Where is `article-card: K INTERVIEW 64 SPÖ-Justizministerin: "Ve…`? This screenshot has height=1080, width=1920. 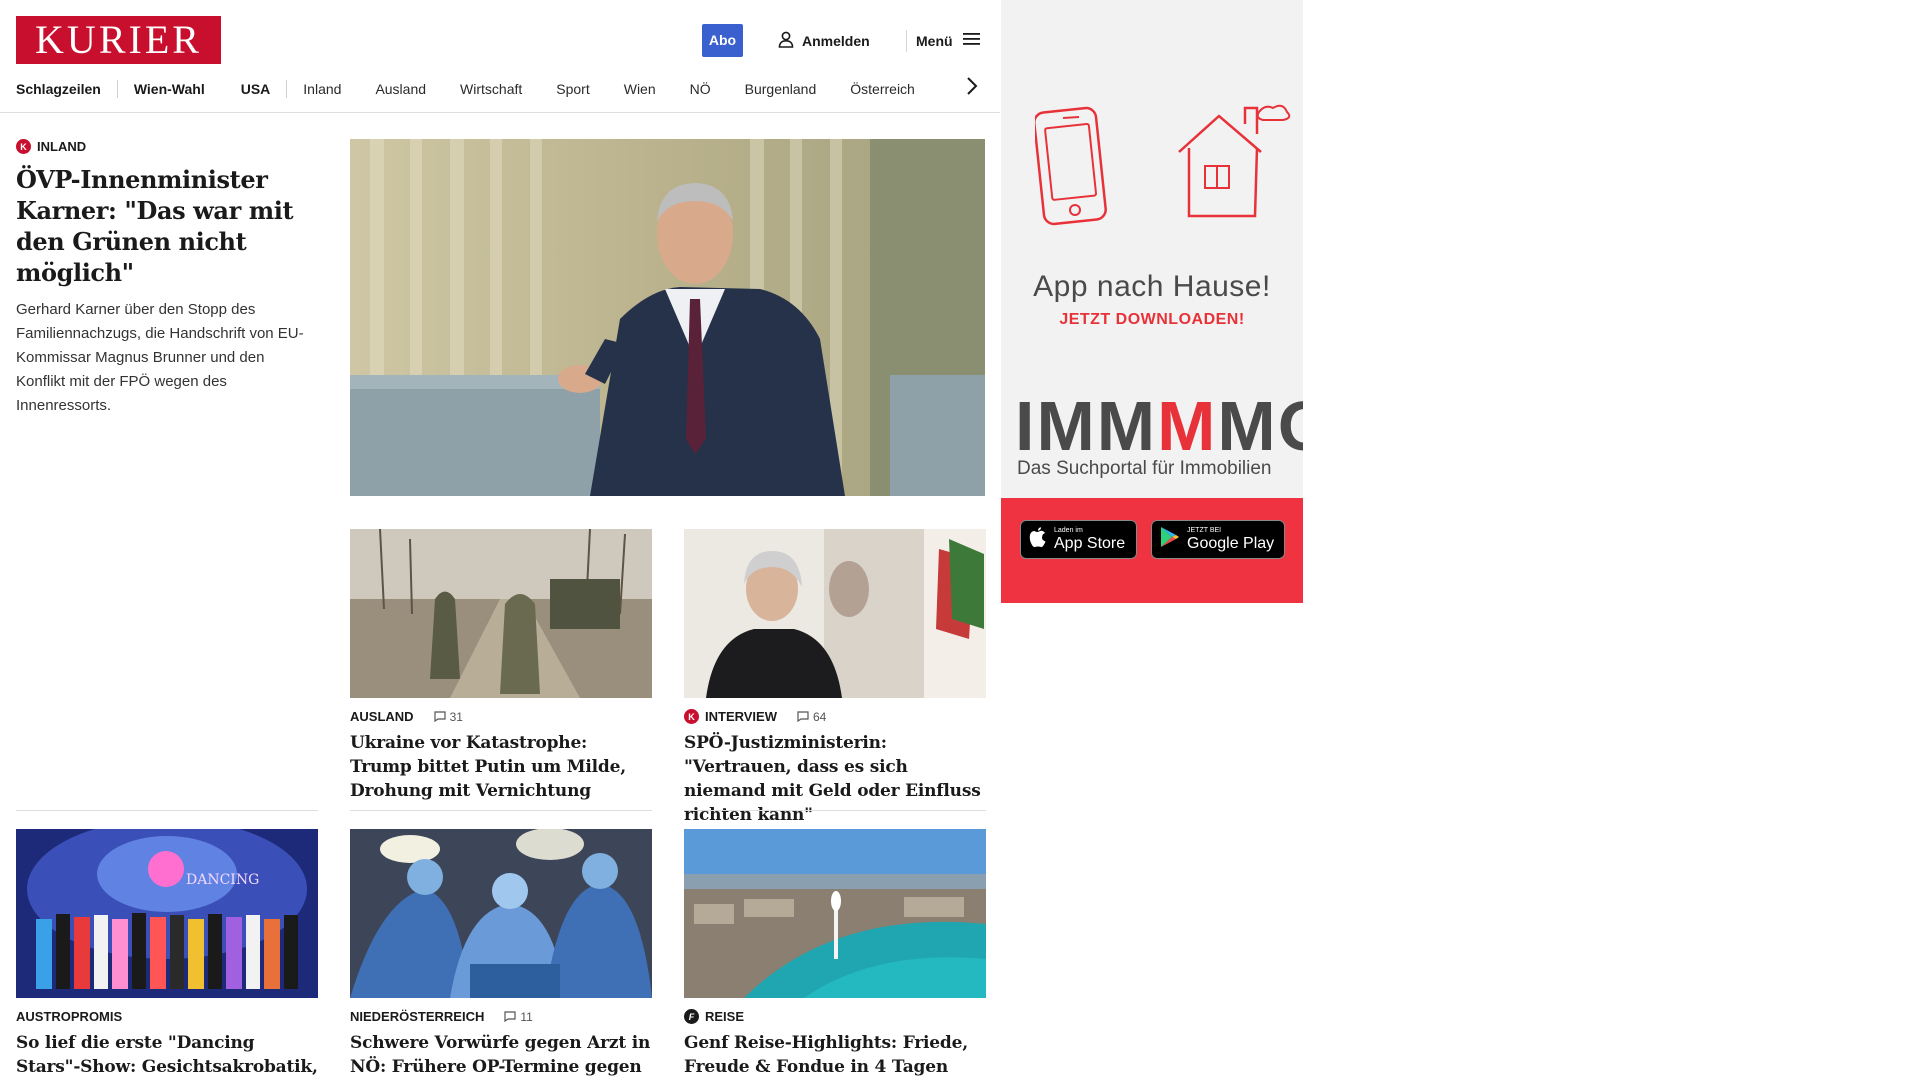
article-card: K INTERVIEW 64 SPÖ-Justizministerin: "Ve… is located at coordinates (835, 678).